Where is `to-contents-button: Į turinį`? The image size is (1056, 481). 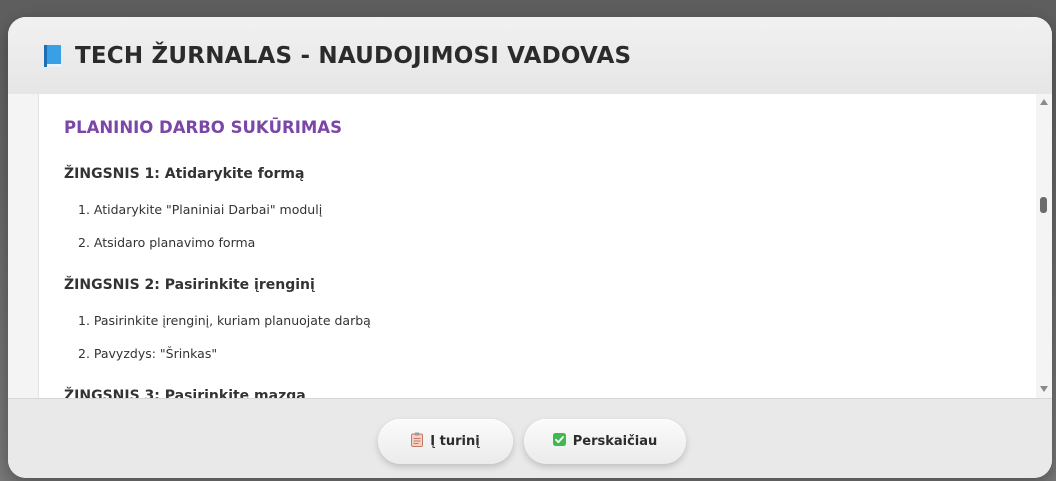
to-contents-button: Į turinį is located at coordinates (445, 441).